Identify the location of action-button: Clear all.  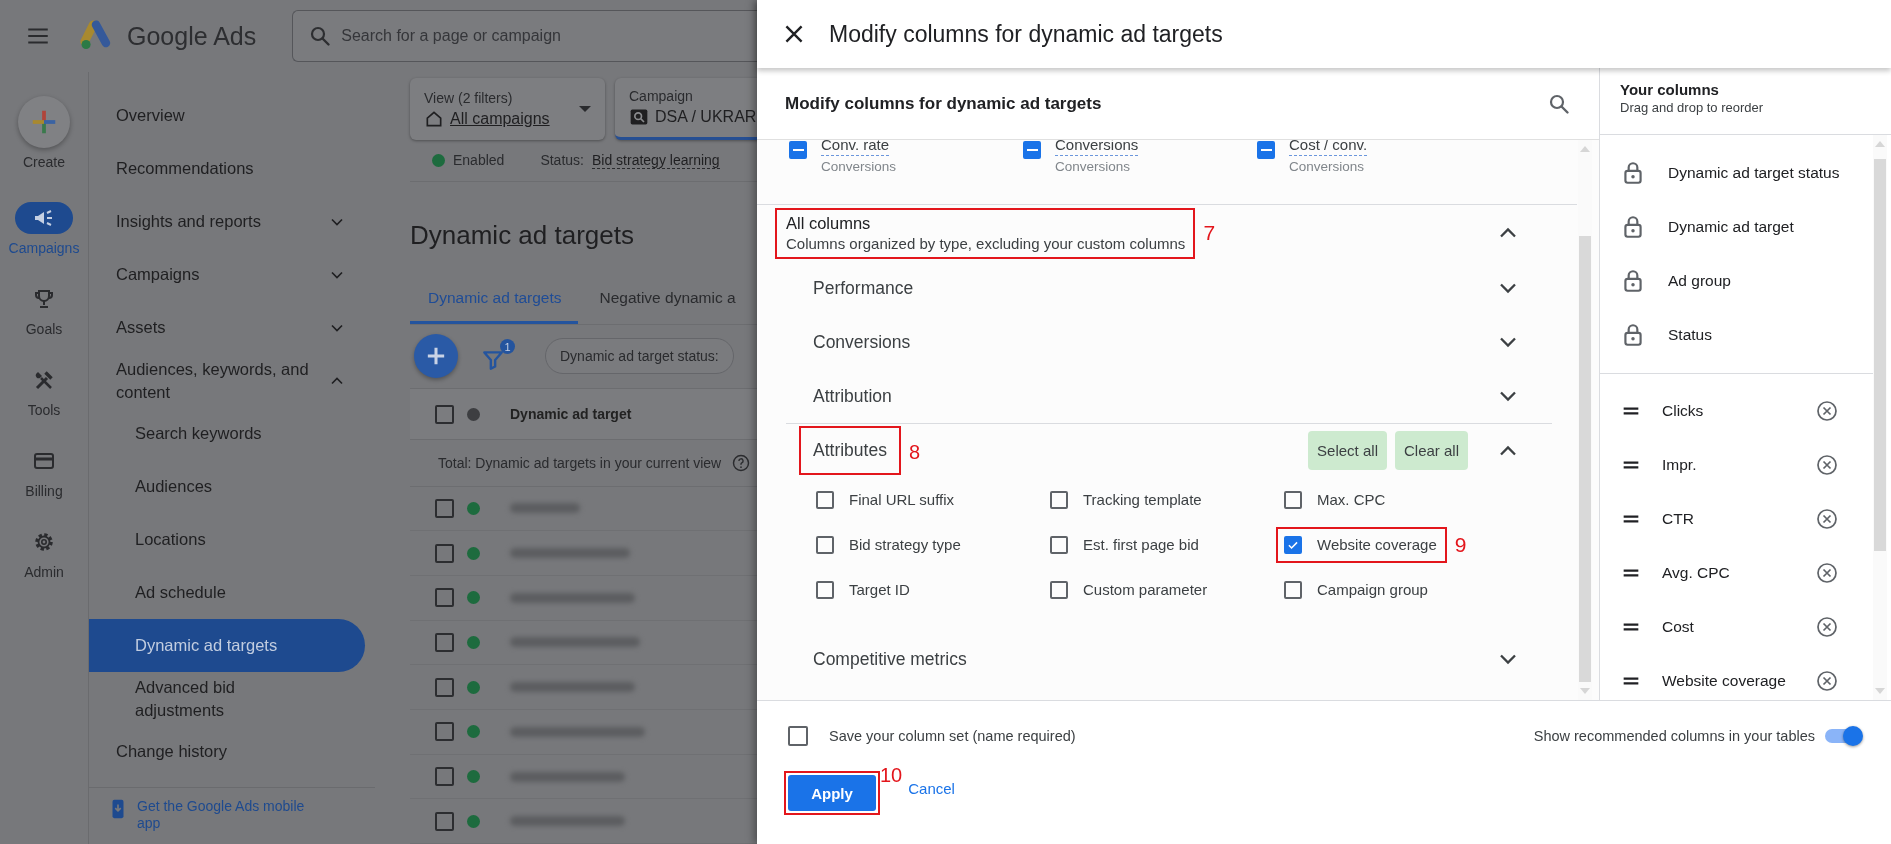
(1431, 450).